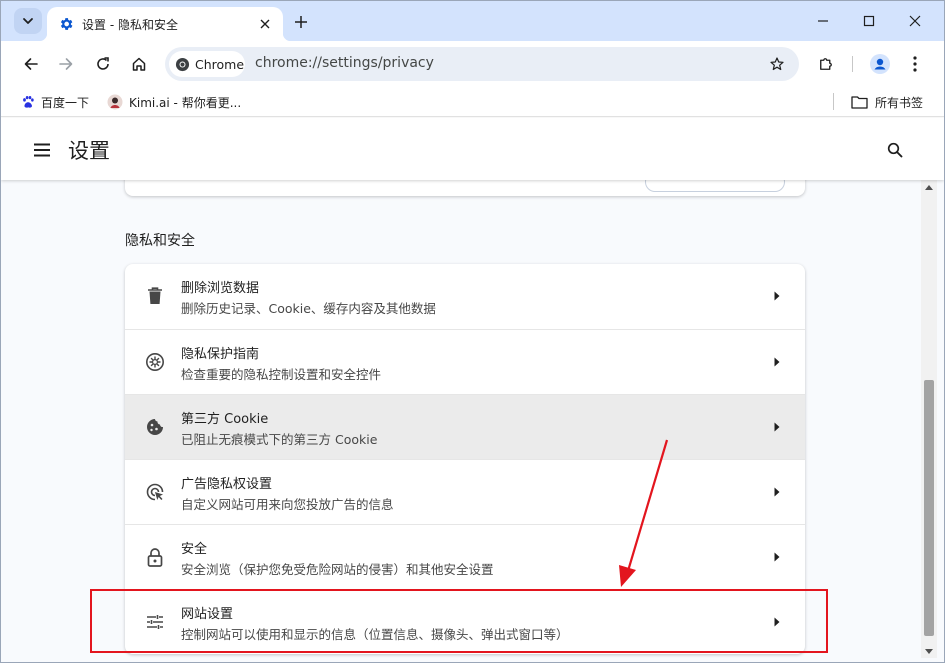 The height and width of the screenshot is (663, 945). I want to click on folder-icon, so click(859, 102).